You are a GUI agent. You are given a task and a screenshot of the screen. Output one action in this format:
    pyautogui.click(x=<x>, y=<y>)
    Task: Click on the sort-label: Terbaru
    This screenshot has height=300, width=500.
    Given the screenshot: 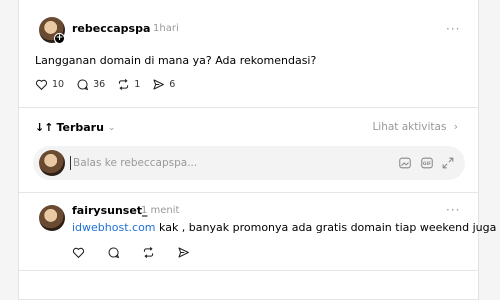 What is the action you would take?
    pyautogui.click(x=80, y=127)
    